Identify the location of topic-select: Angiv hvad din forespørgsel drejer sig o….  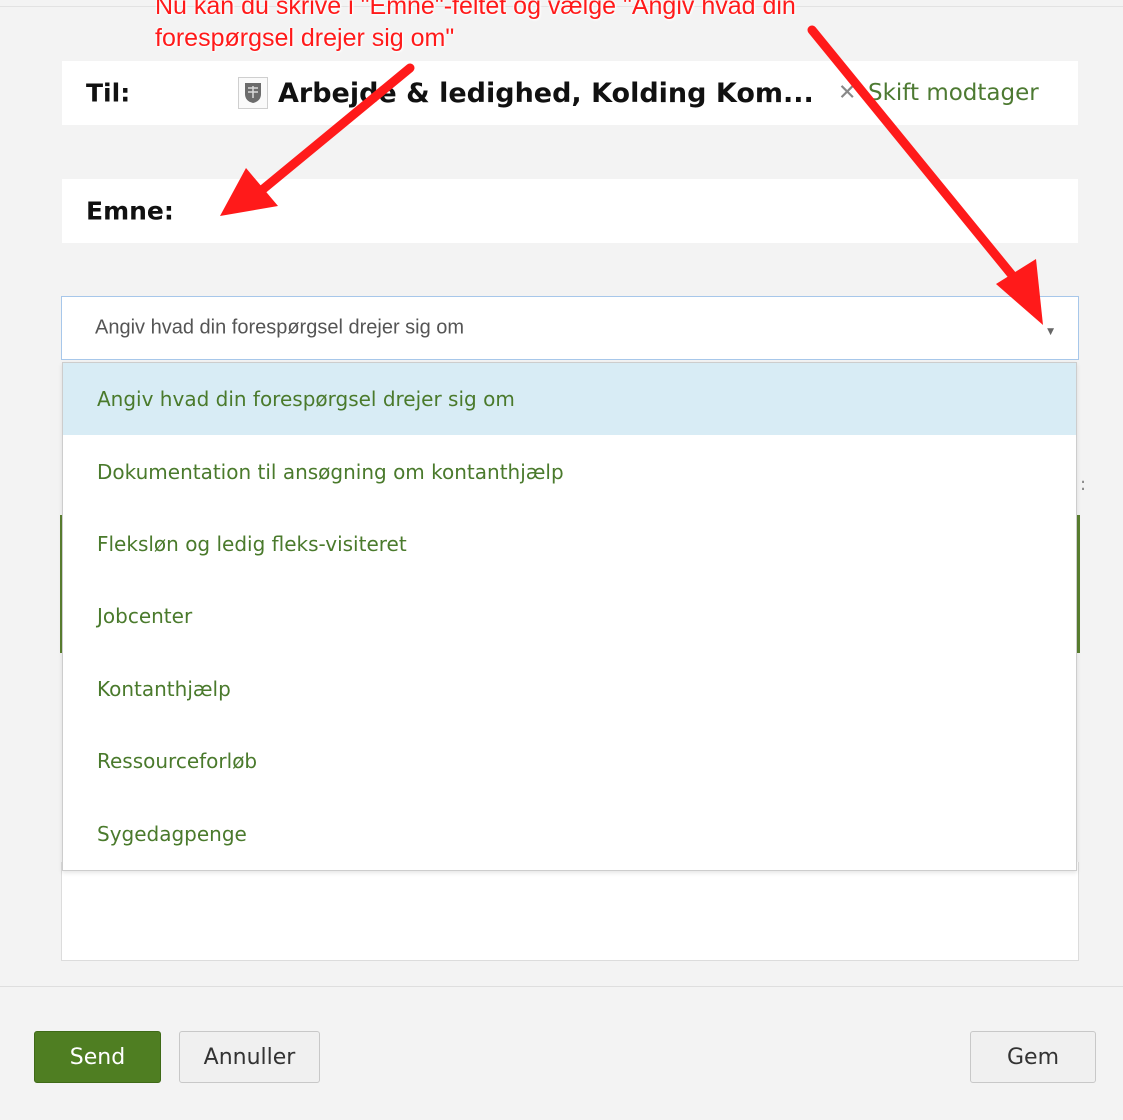
(570, 328).